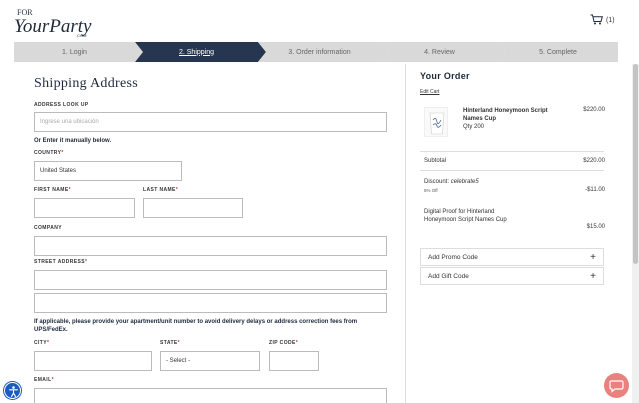 The image size is (639, 403). I want to click on site-header: FOR YourParty .COM (1), so click(319, 21).